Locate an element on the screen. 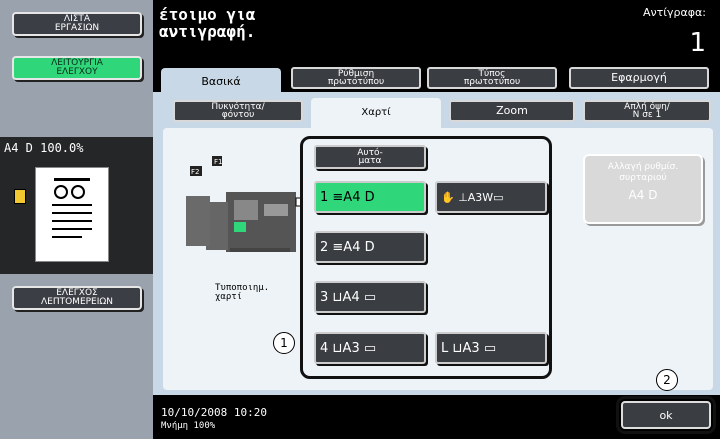  date-time: 10/10/2008 10:20 is located at coordinates (214, 412).